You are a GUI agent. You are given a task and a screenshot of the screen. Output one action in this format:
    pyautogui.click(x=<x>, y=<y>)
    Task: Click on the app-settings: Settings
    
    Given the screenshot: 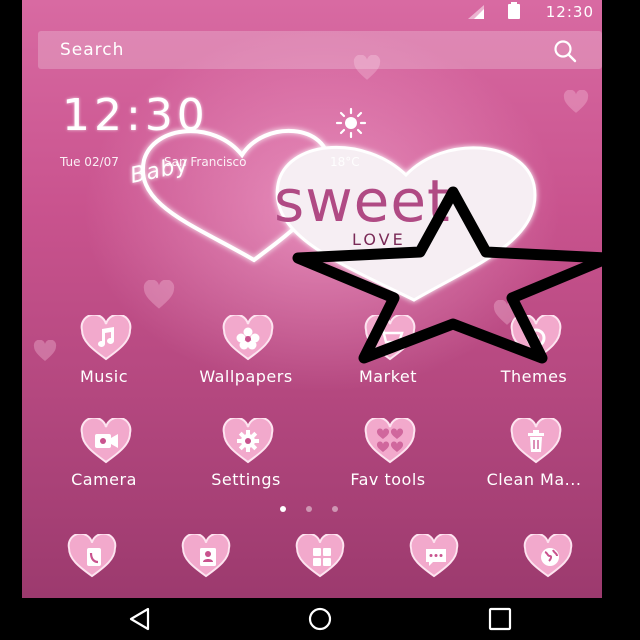 What is the action you would take?
    pyautogui.click(x=246, y=463)
    